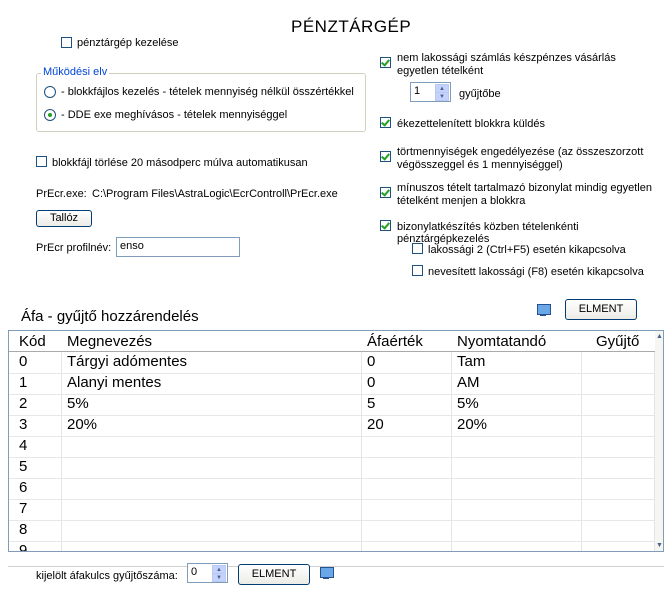 This screenshot has height=592, width=672. Describe the element at coordinates (617, 341) in the screenshot. I see `header-gyujto: Gyűjtő` at that location.